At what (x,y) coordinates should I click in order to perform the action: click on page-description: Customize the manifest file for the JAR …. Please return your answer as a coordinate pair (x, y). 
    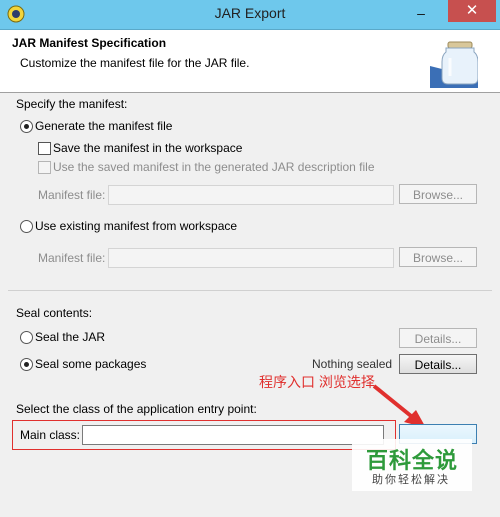
    Looking at the image, I should click on (135, 63).